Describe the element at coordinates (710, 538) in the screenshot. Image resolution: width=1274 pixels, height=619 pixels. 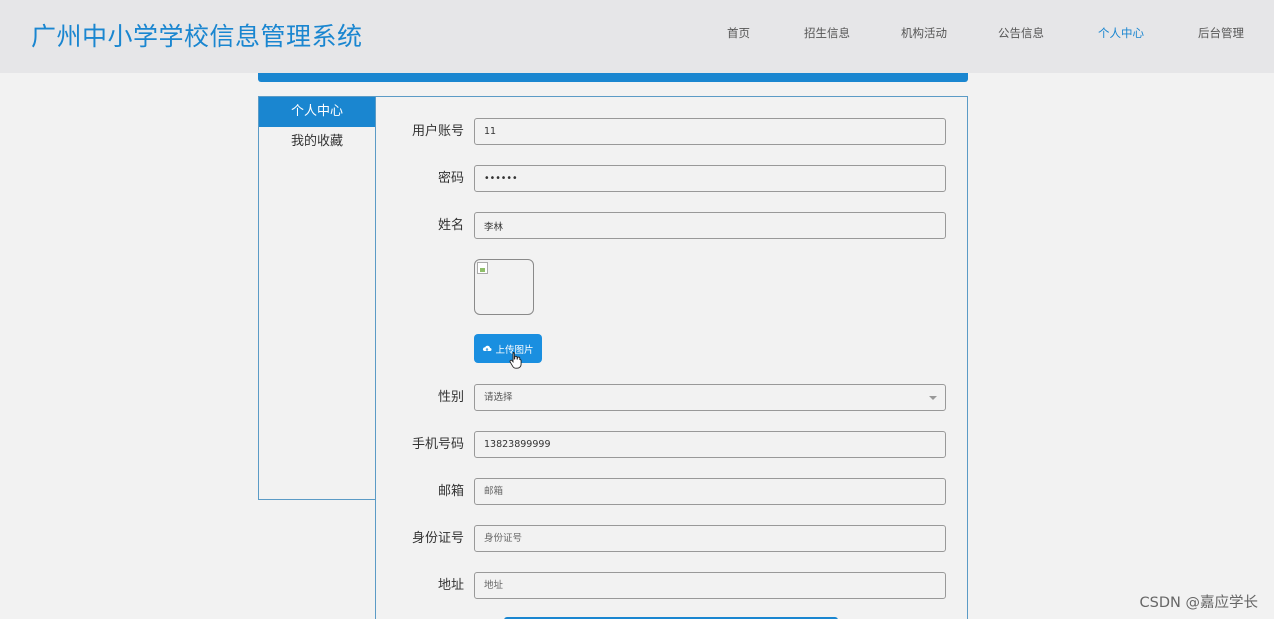
I see `idcard-input` at that location.